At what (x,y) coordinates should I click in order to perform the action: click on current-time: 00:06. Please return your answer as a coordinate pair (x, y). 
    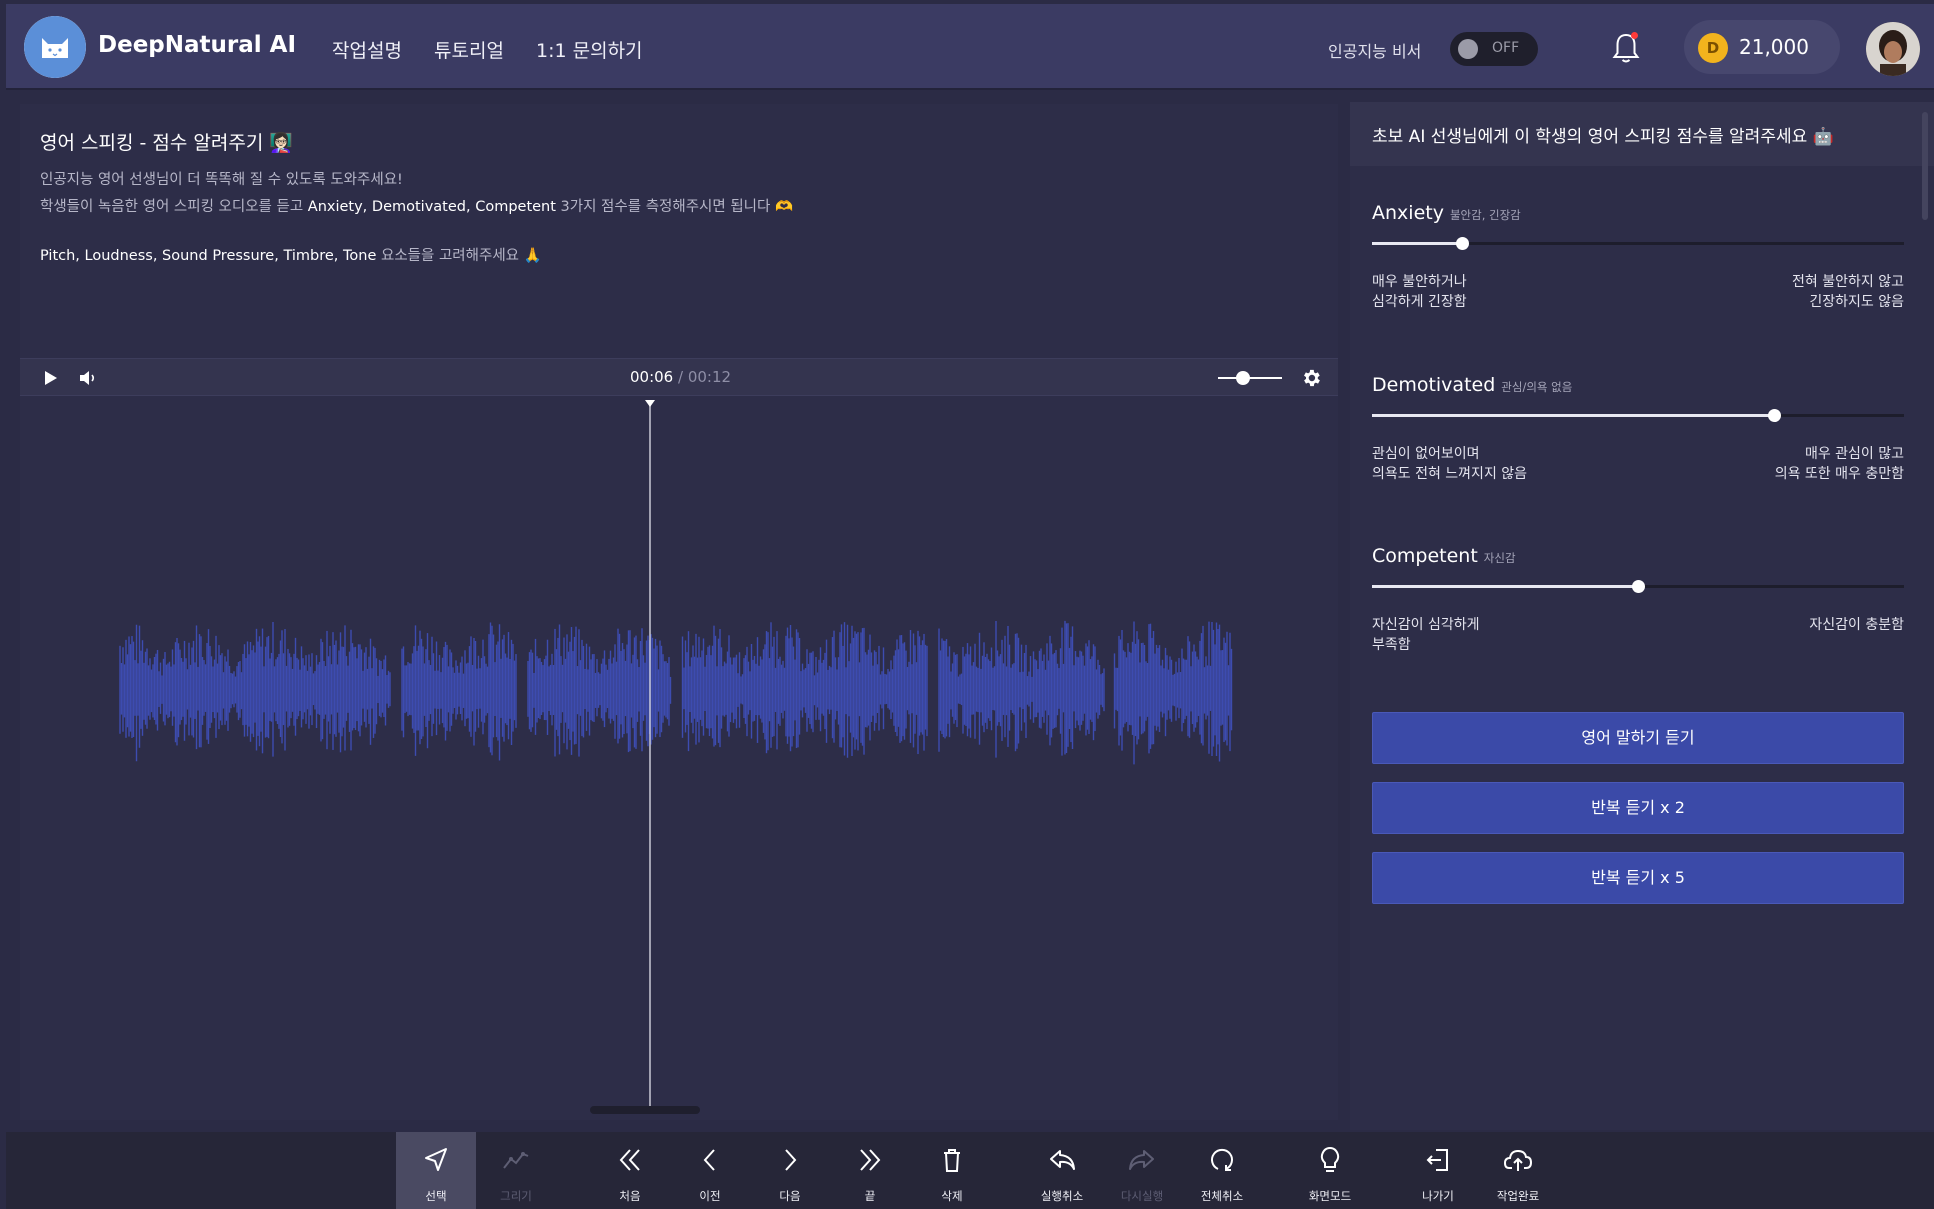
    Looking at the image, I should click on (652, 377).